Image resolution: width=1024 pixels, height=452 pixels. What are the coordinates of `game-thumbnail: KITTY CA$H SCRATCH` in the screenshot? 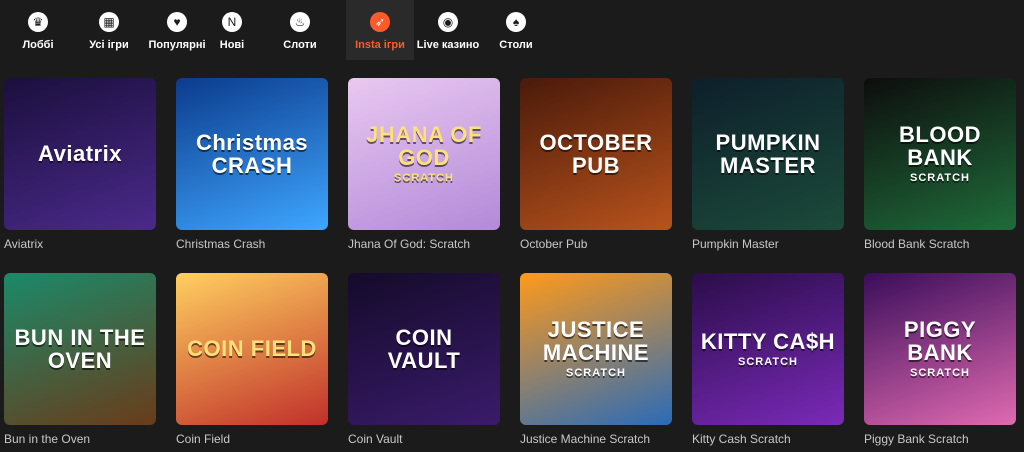 It's located at (768, 349).